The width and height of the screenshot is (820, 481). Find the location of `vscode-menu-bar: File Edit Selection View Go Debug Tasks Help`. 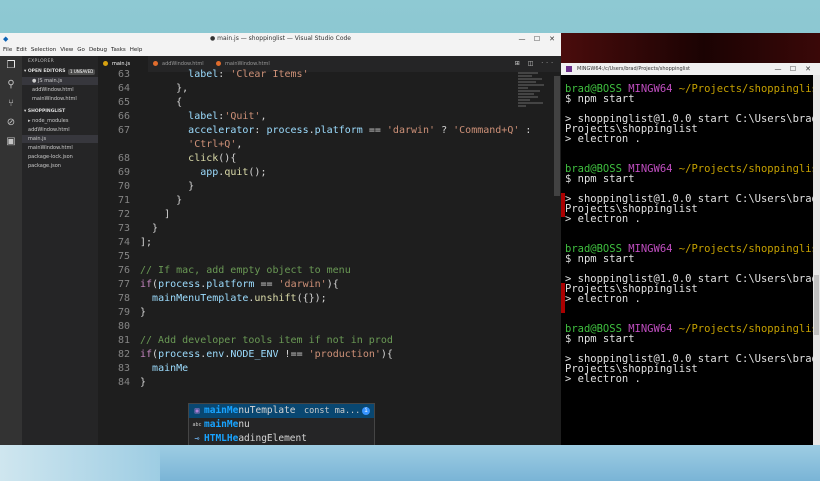

vscode-menu-bar: File Edit Selection View Go Debug Tasks Help is located at coordinates (280, 50).